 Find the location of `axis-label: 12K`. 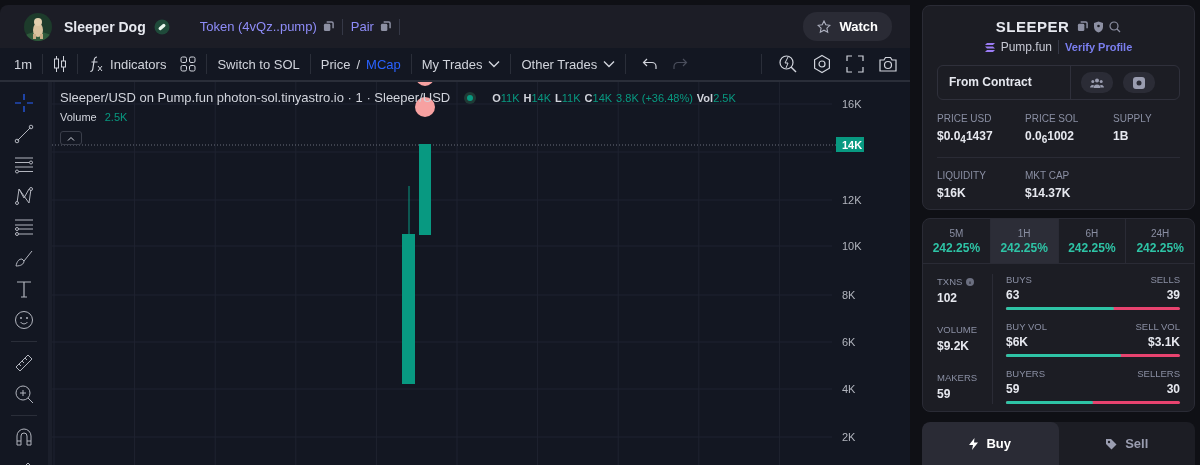

axis-label: 12K is located at coordinates (852, 200).